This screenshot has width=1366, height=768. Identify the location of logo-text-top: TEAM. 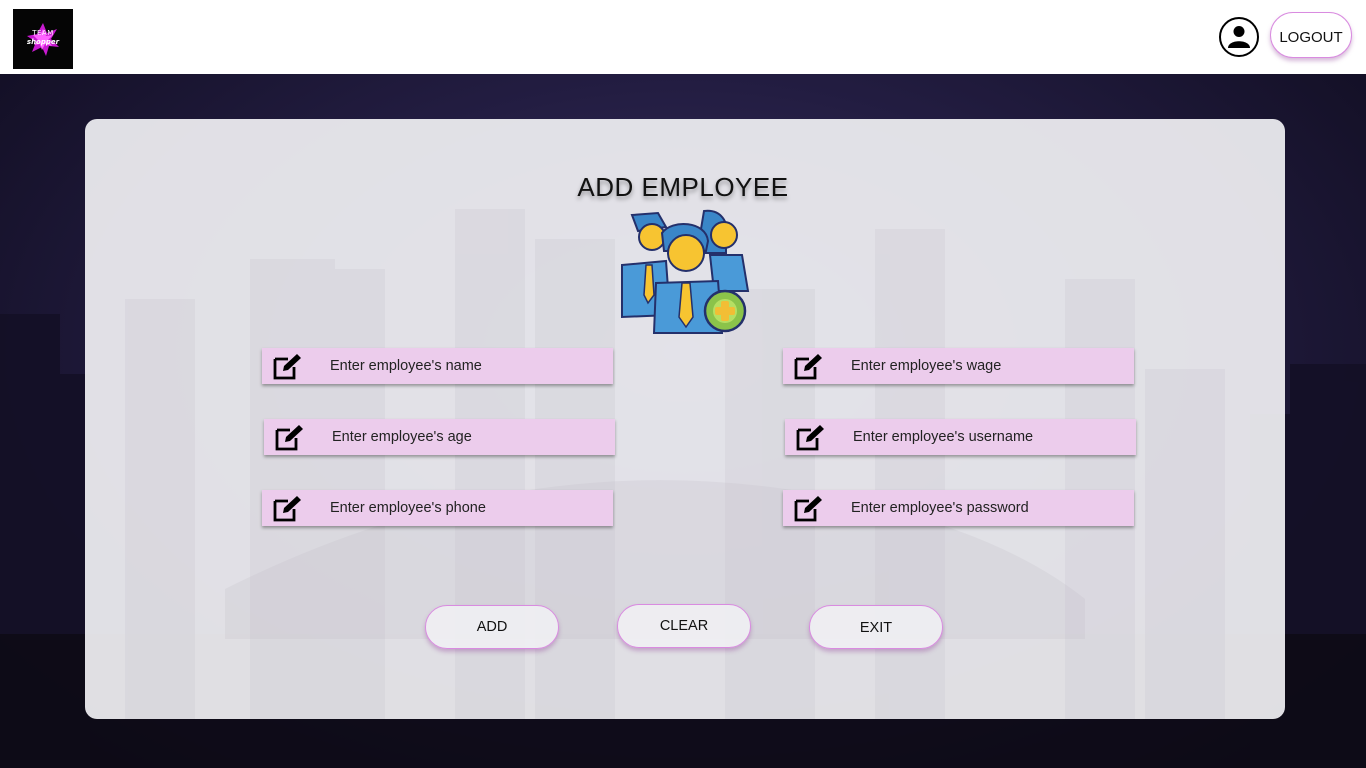
(43, 33).